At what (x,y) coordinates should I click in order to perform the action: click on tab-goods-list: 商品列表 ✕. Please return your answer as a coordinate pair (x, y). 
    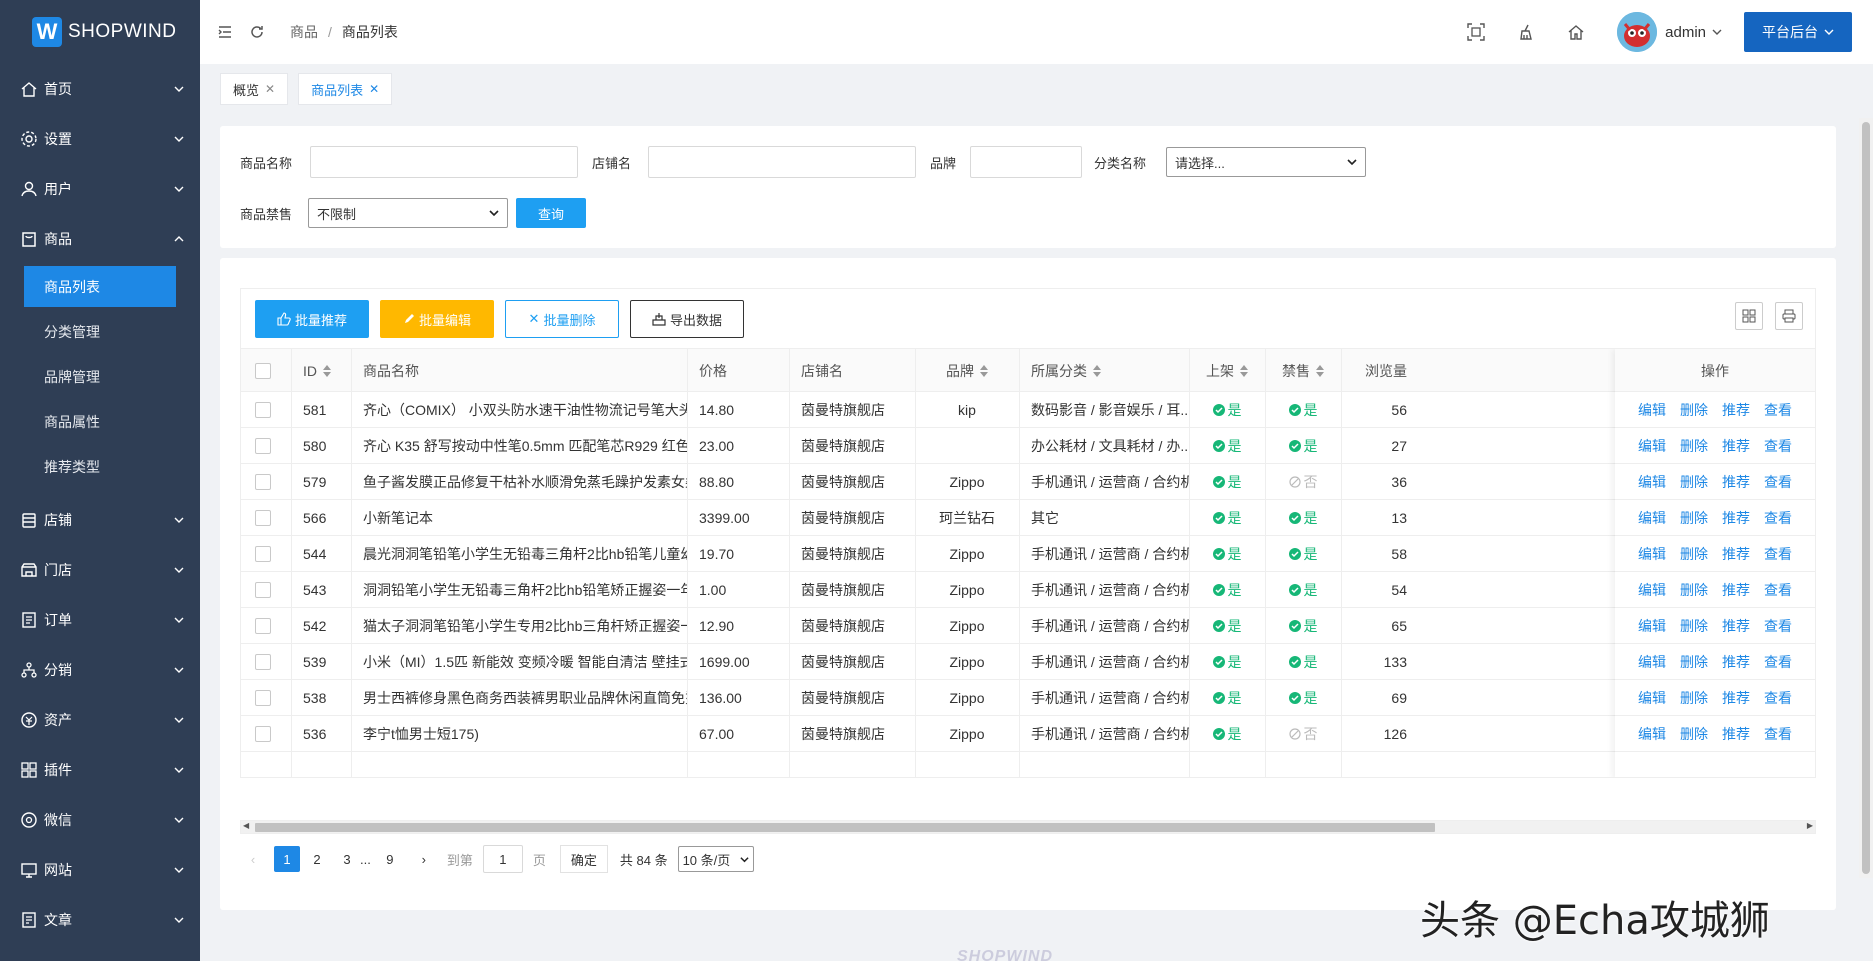
    Looking at the image, I should click on (345, 89).